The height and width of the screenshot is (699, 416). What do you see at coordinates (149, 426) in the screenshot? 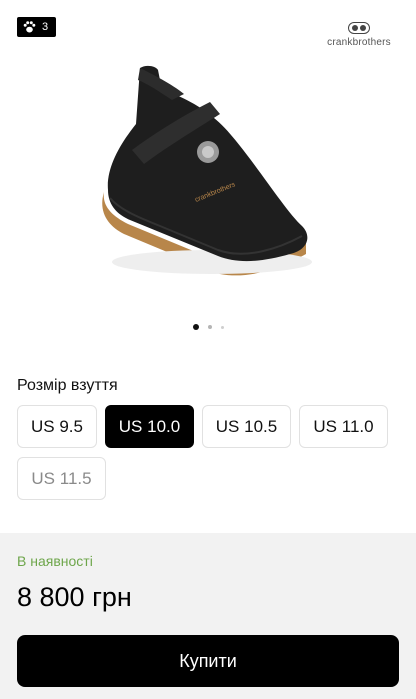
I see `size-option-selected: US 10.0` at bounding box center [149, 426].